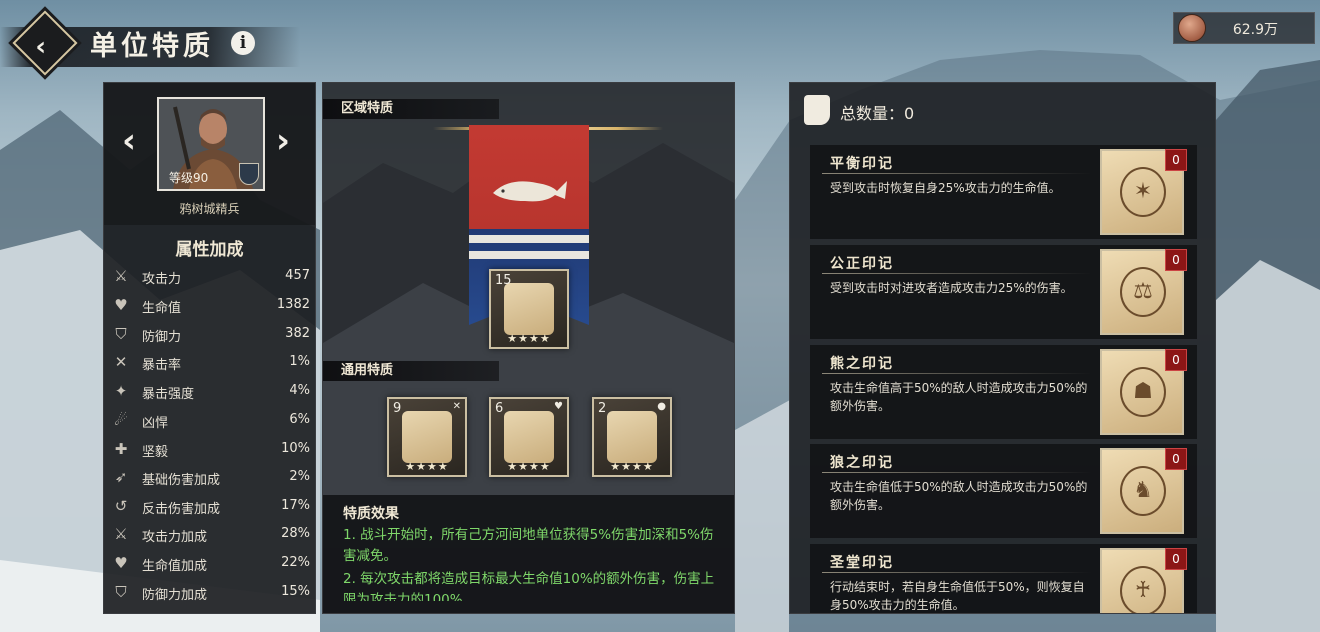 This screenshot has height=632, width=1320. What do you see at coordinates (503, 280) in the screenshot?
I see `trait-count: 15` at bounding box center [503, 280].